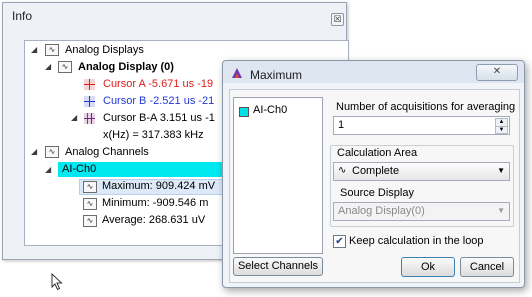 This screenshot has height=297, width=532. I want to click on tree-item-cursor-a: Cursor A -5.671 us -19, so click(158, 84).